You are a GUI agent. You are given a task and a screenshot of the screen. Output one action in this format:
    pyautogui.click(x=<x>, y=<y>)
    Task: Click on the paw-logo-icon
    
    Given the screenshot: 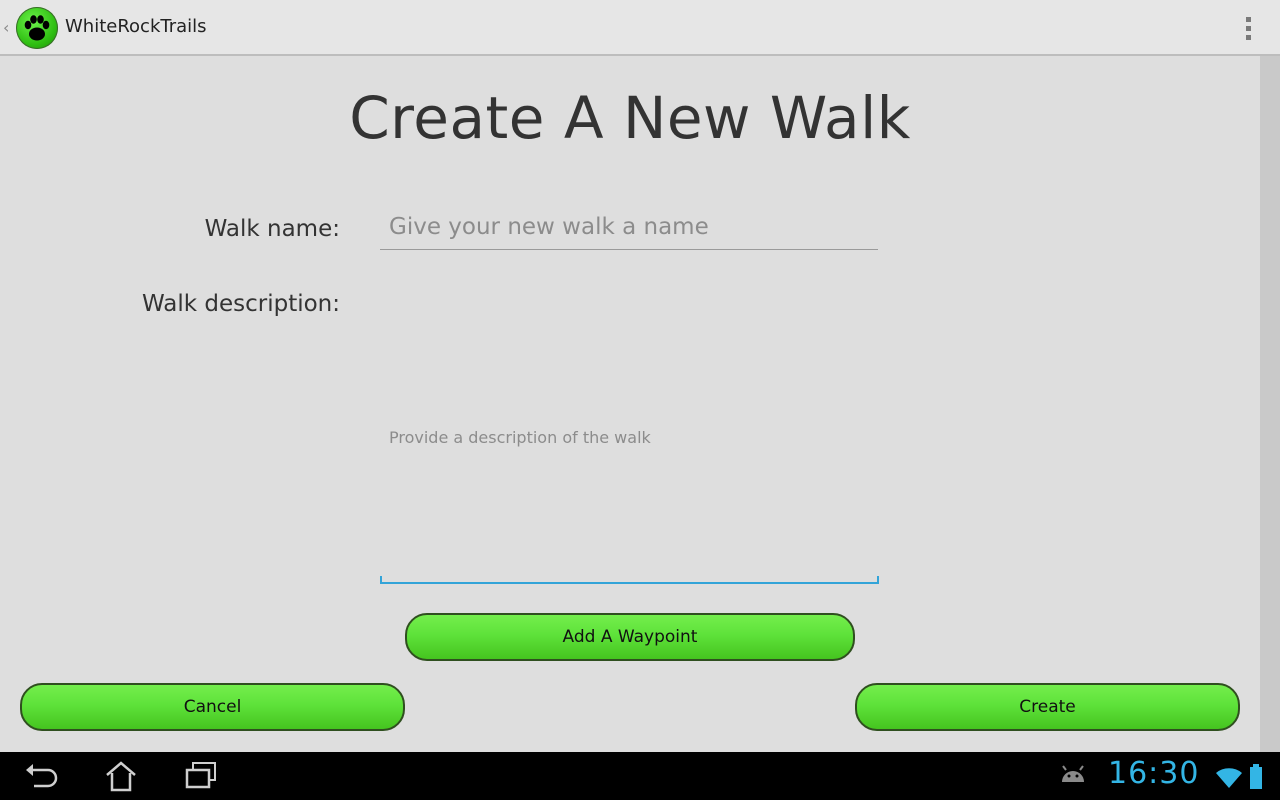 What is the action you would take?
    pyautogui.click(x=37, y=28)
    